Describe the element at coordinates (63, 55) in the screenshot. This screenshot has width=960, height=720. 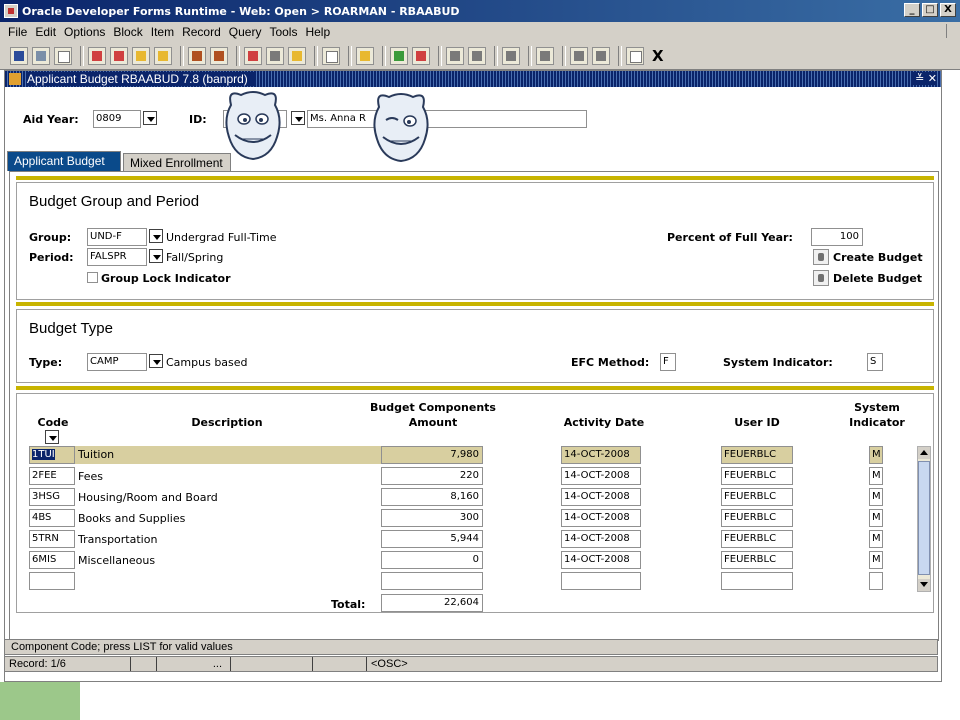
I see `print-page-icon` at that location.